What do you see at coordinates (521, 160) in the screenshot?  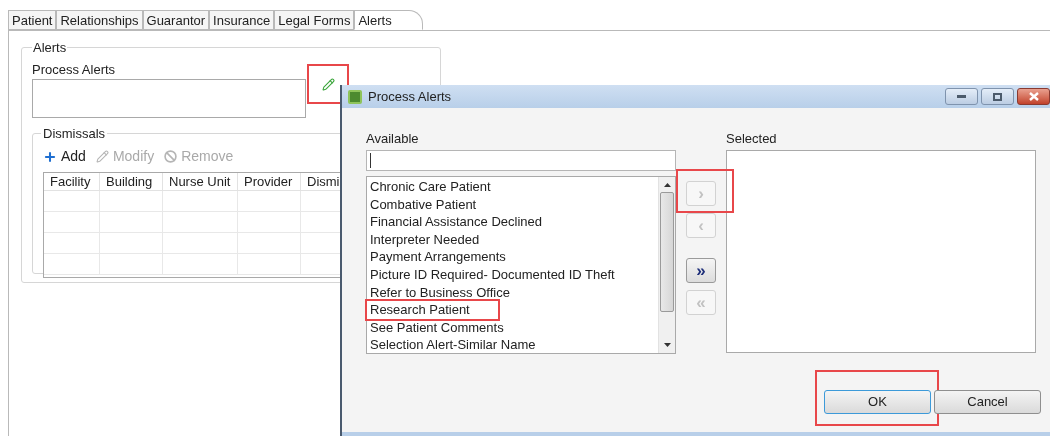 I see `filter-field` at bounding box center [521, 160].